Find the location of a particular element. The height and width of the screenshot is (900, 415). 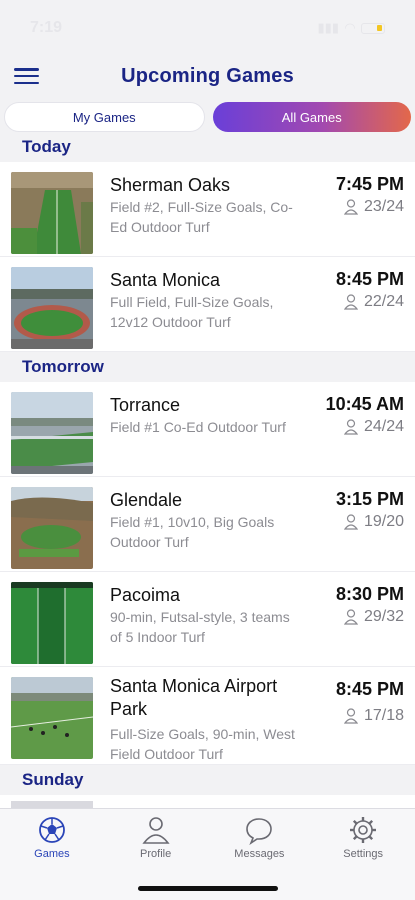

wifi-icon: ◠ is located at coordinates (350, 27).